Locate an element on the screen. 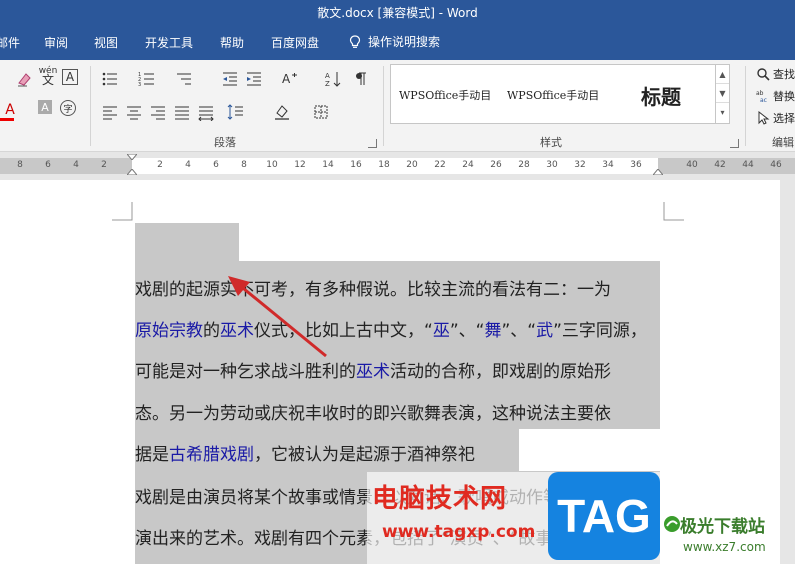  select-button: 选择 is located at coordinates (775, 118).